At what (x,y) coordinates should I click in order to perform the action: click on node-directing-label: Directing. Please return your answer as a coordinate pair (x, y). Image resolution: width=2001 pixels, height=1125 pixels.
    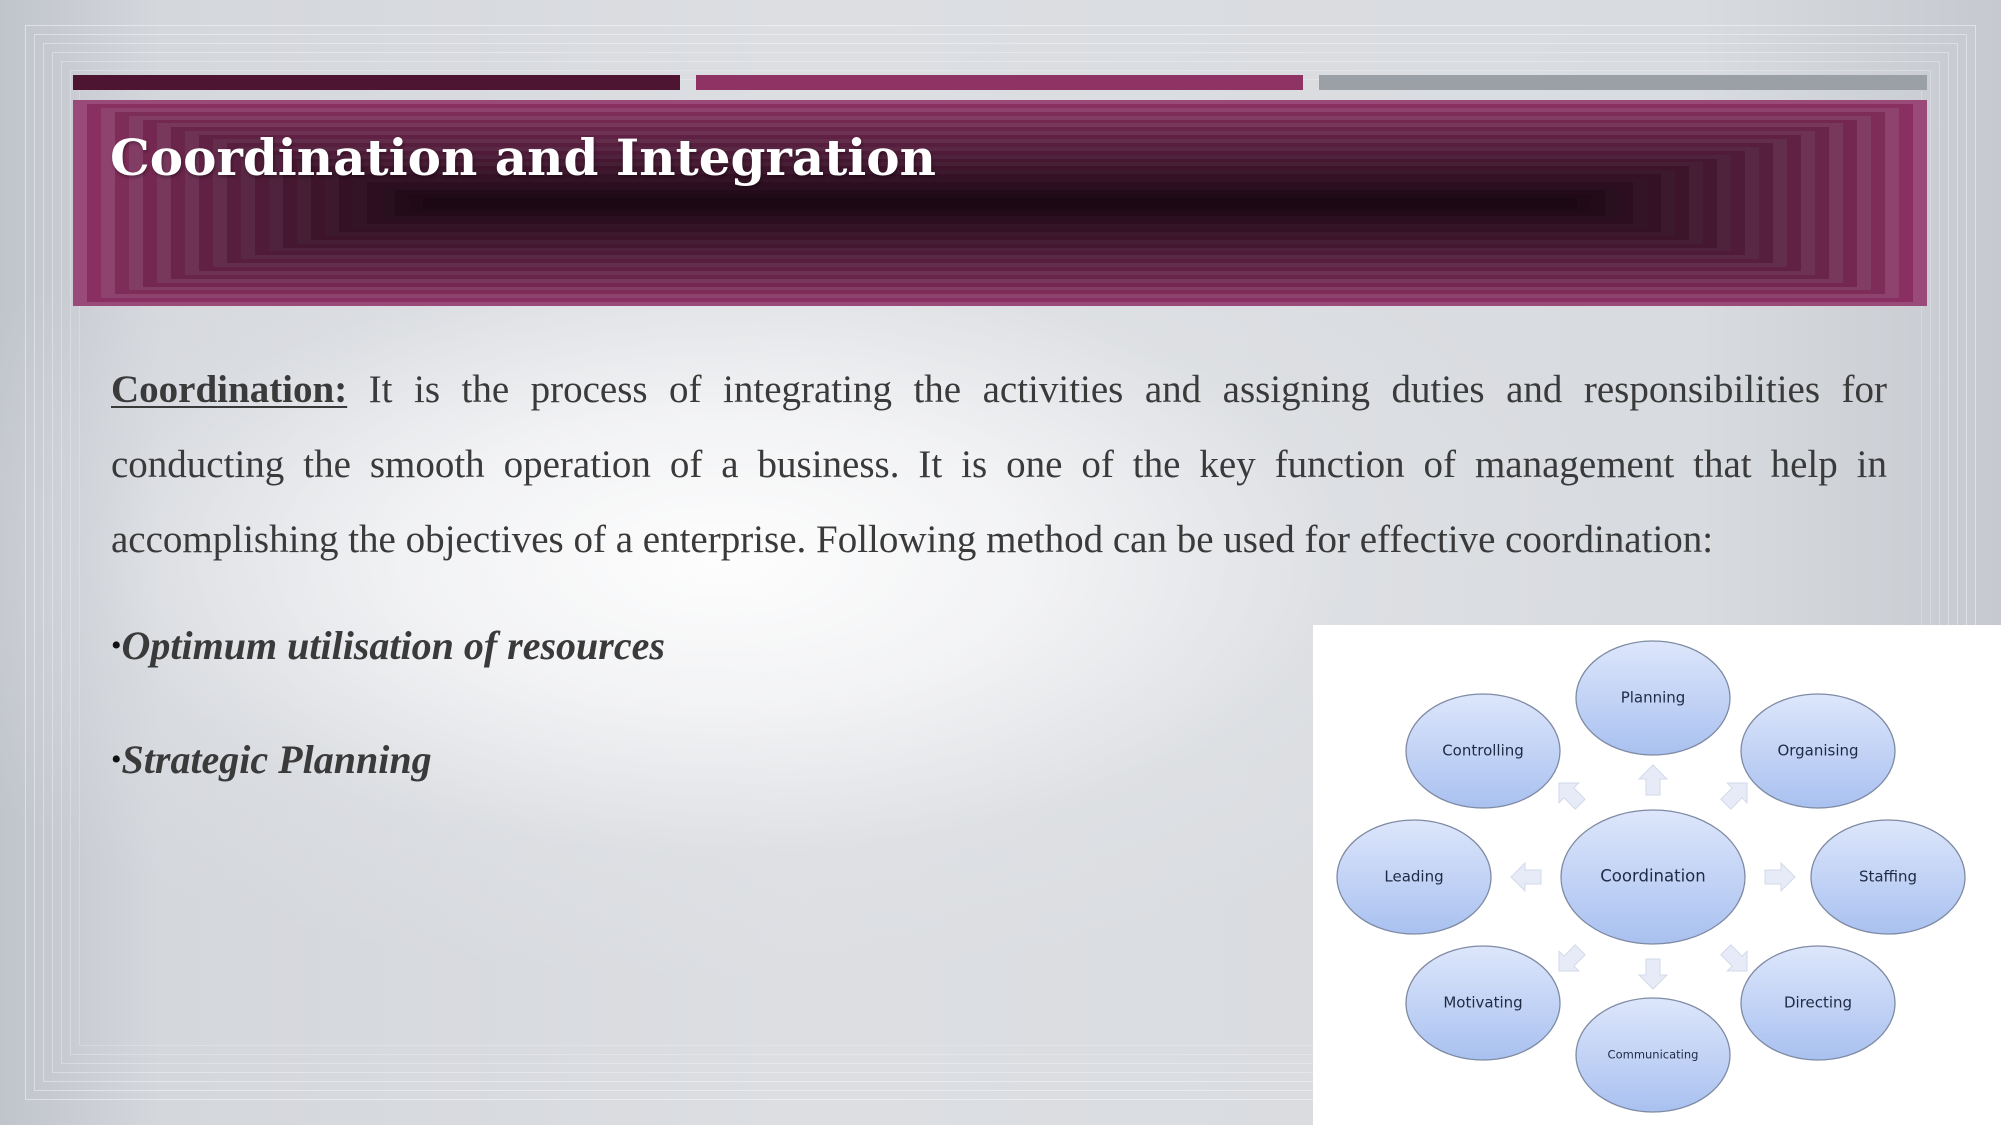
    Looking at the image, I should click on (1818, 1003).